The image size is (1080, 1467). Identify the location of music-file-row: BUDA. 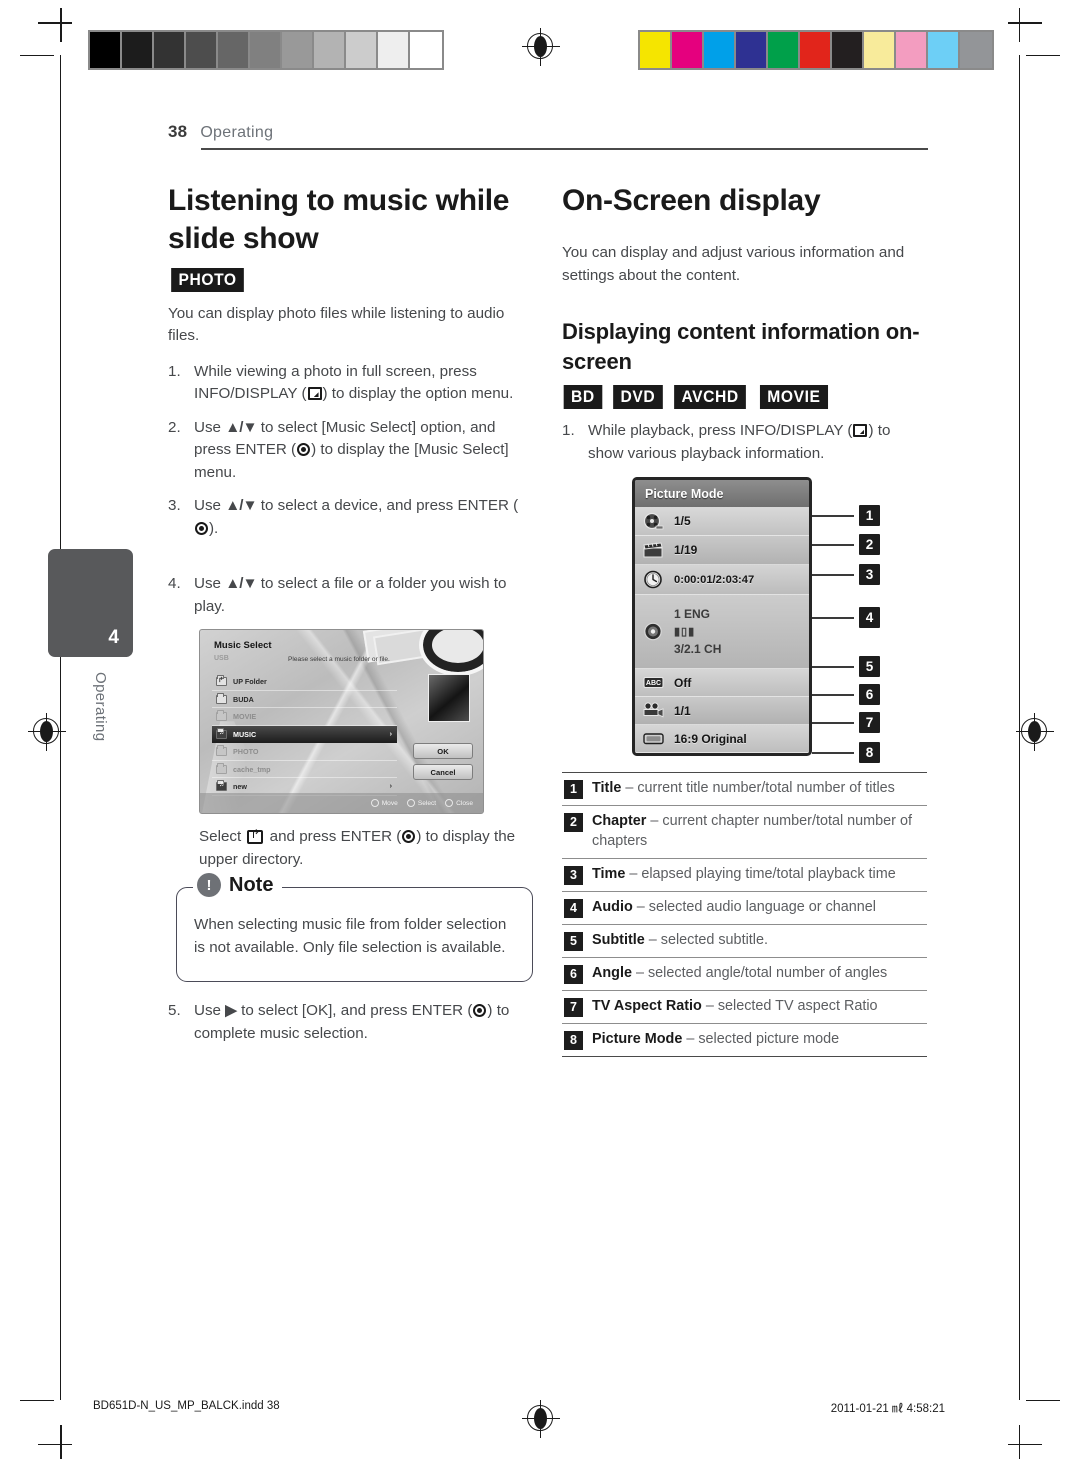
(304, 700).